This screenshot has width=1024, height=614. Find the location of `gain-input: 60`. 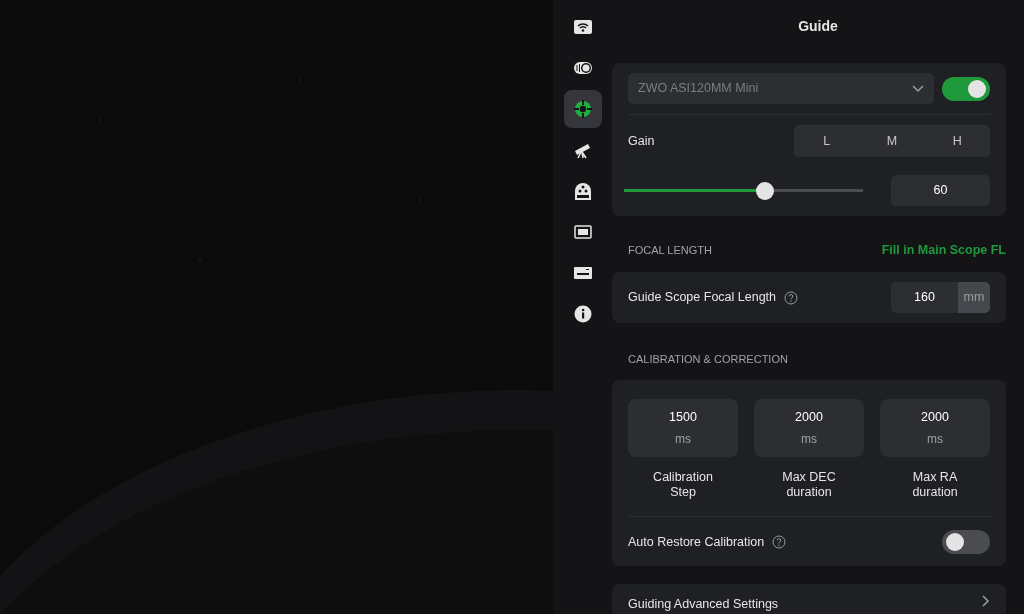

gain-input: 60 is located at coordinates (940, 190).